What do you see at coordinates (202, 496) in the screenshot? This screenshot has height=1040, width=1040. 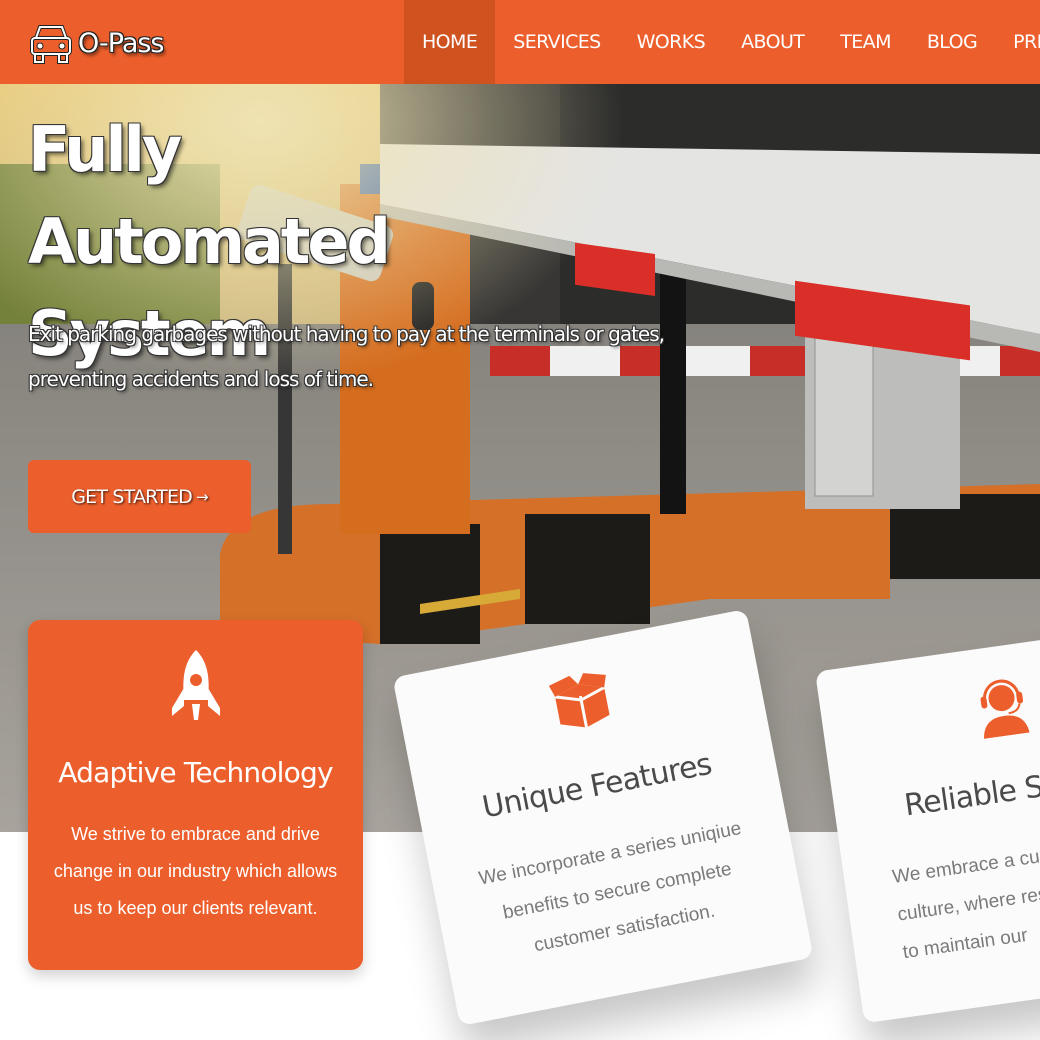 I see `arrow-right-icon: →` at bounding box center [202, 496].